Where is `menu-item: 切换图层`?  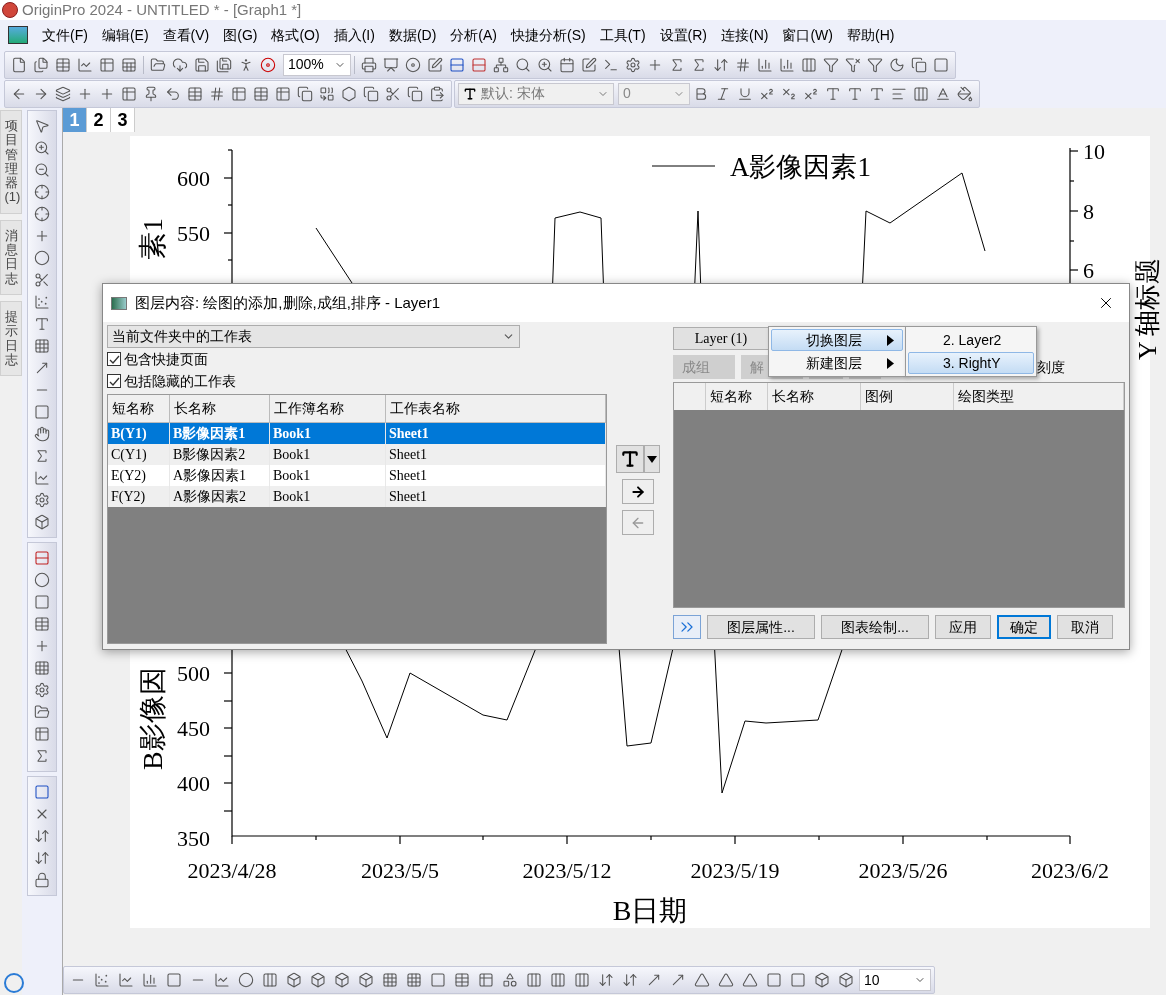 menu-item: 切换图层 is located at coordinates (837, 340).